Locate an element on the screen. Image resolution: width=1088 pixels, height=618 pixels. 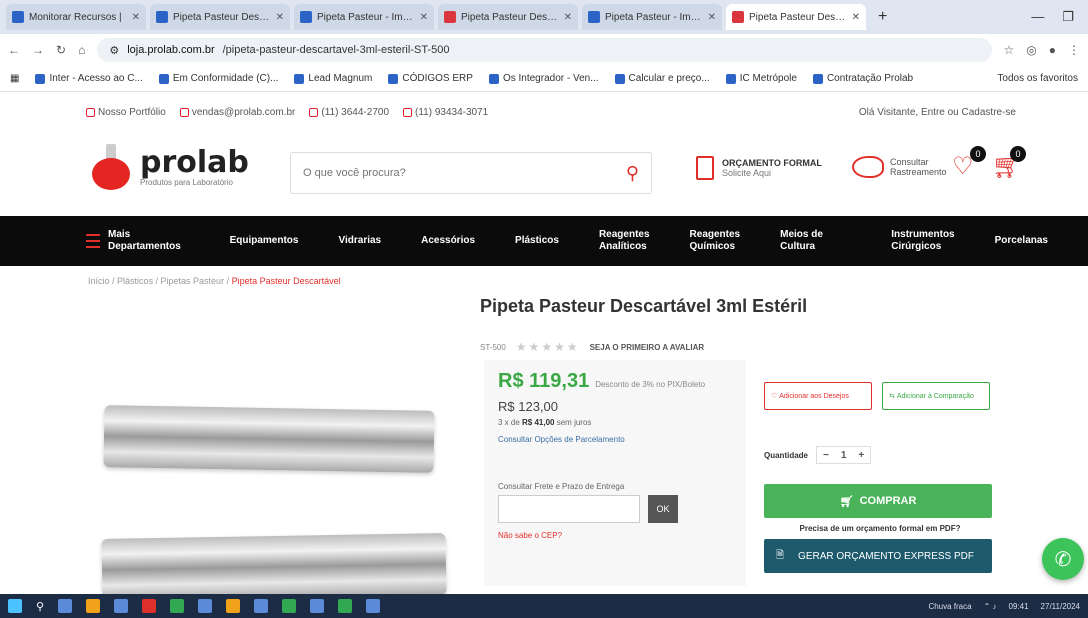
nav-item: Equipamentos is located at coordinates (264, 241).